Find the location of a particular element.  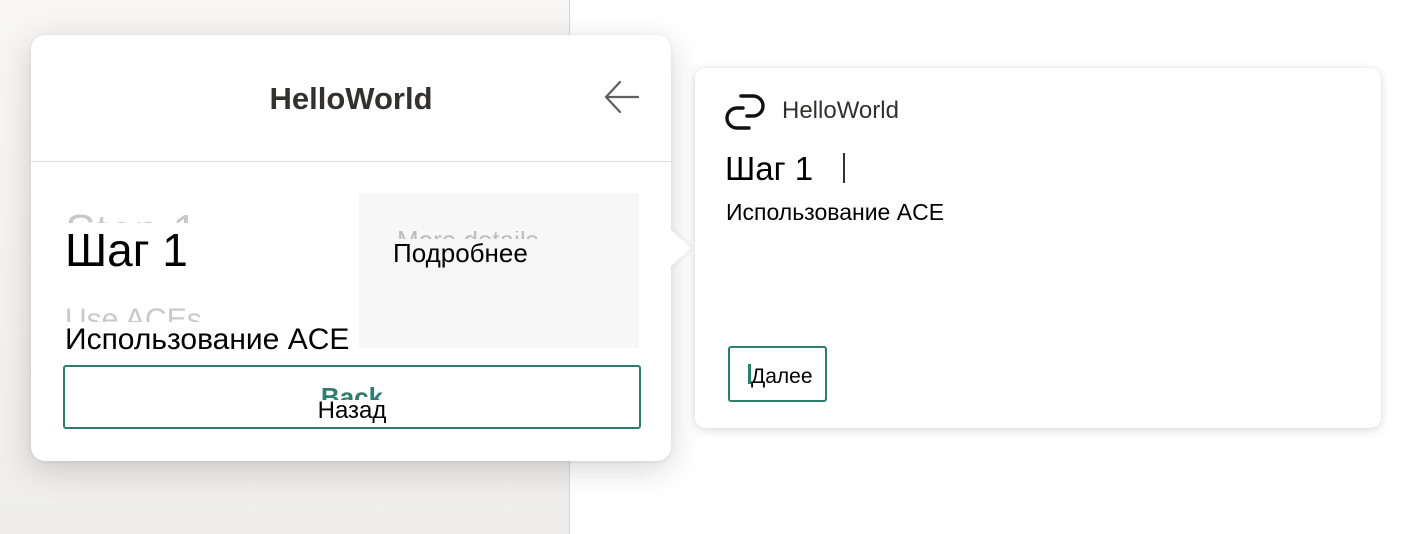

next-button: Далее is located at coordinates (777, 374).